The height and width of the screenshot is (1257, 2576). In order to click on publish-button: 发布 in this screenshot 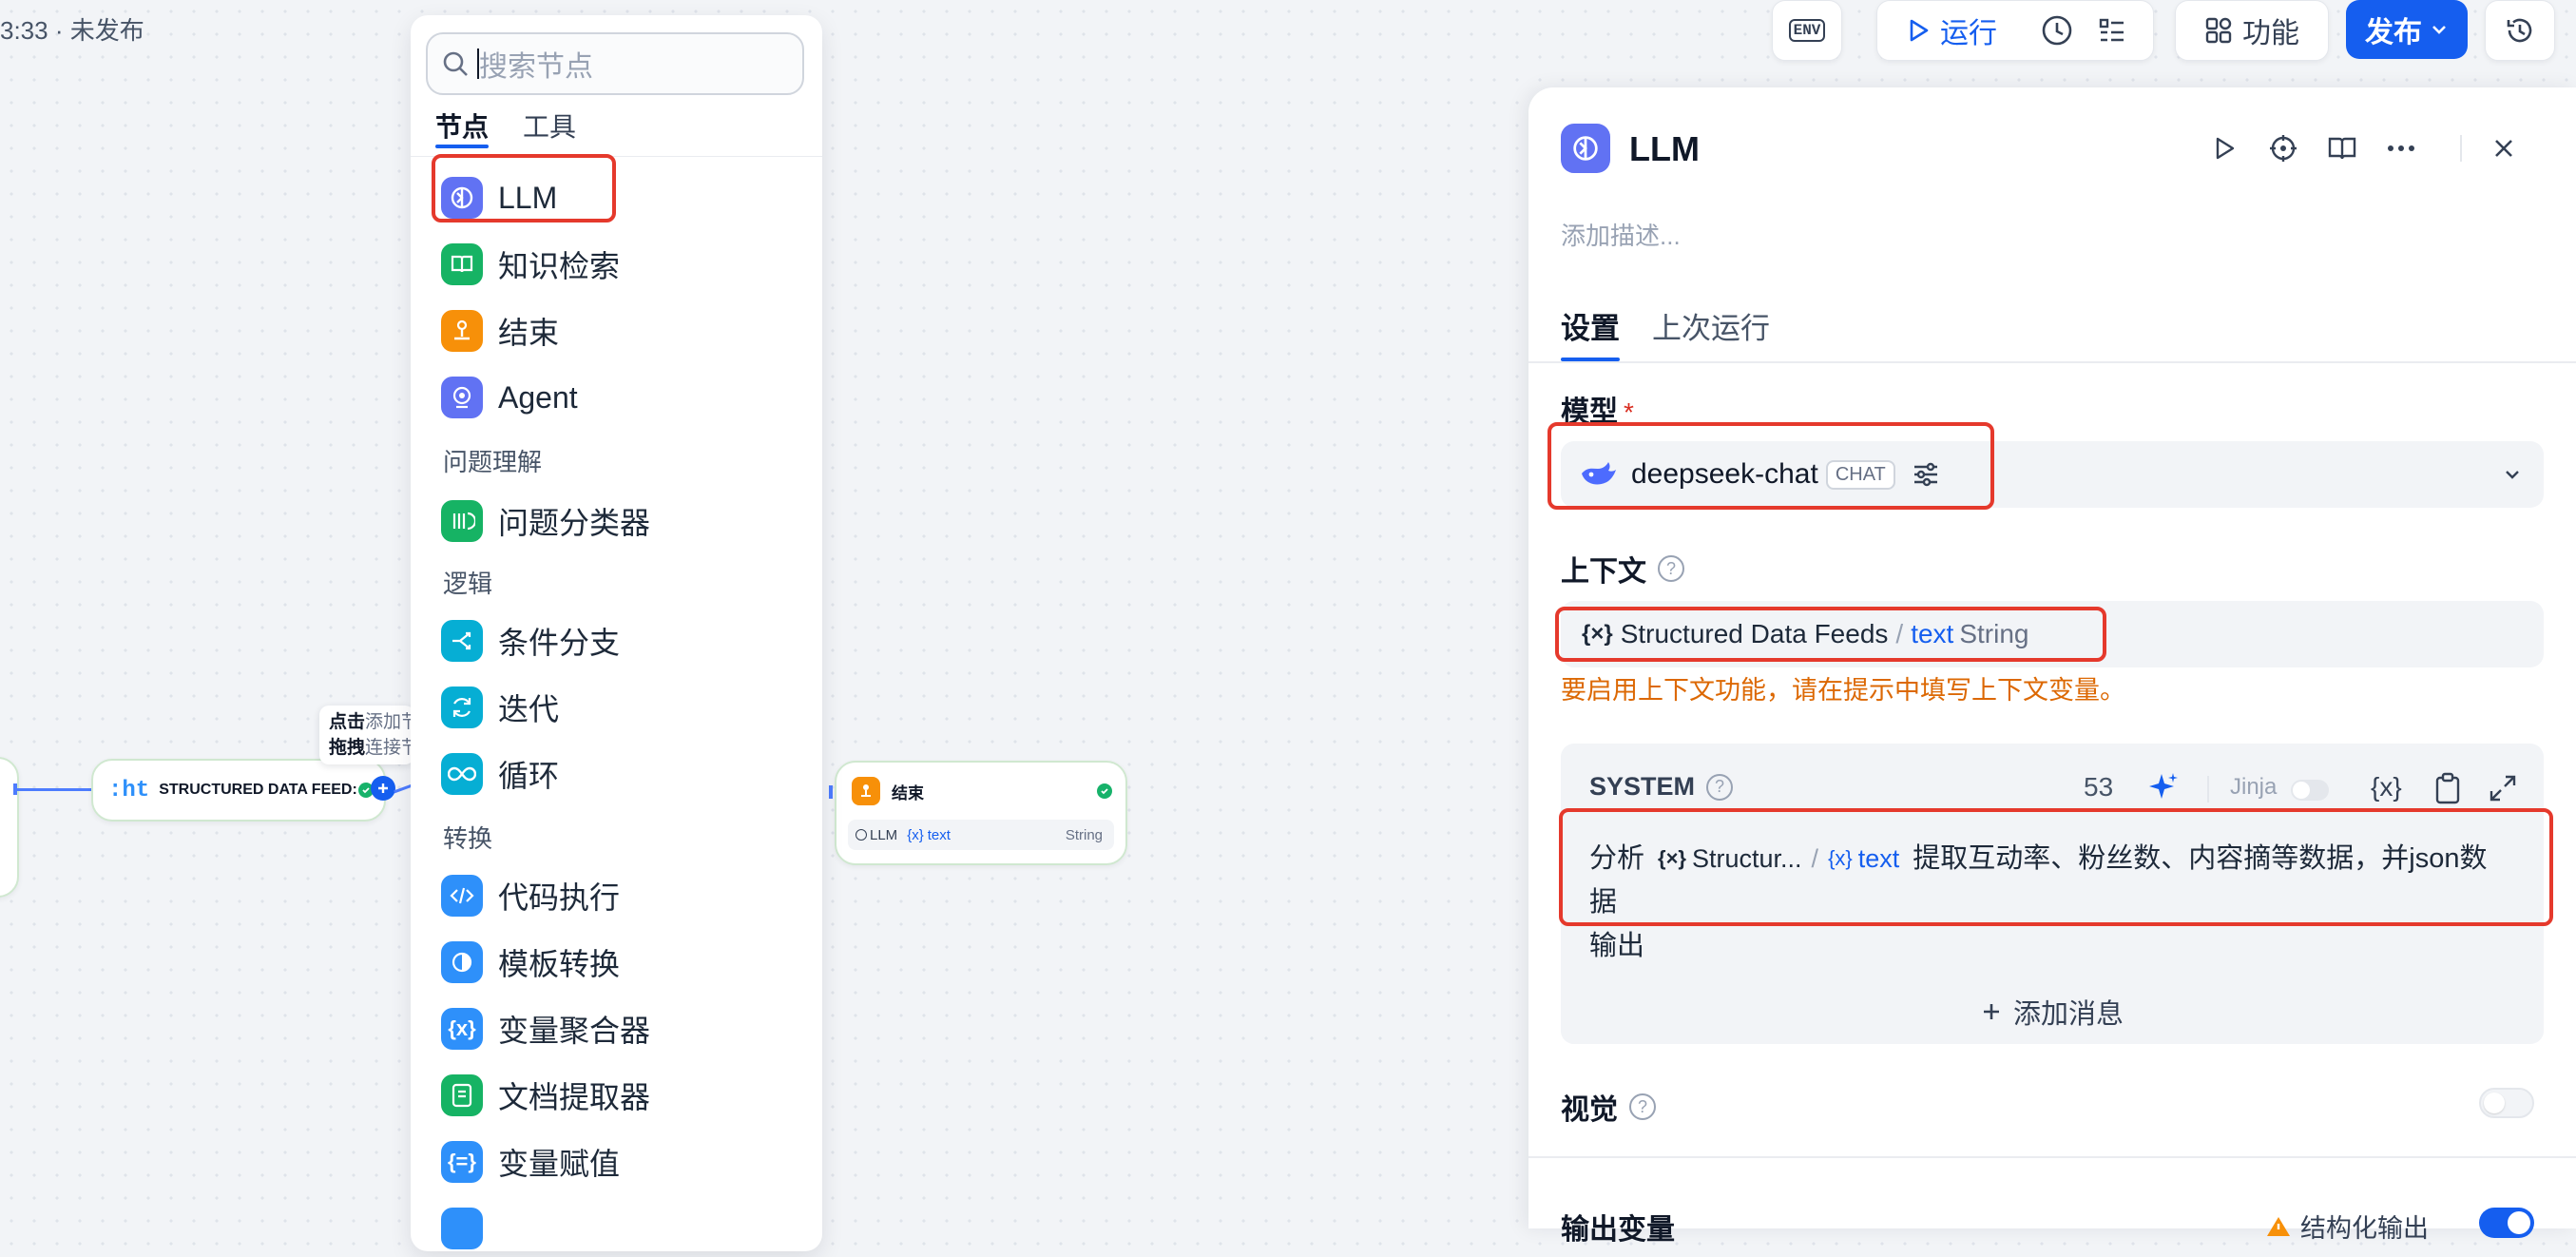, I will do `click(2407, 29)`.